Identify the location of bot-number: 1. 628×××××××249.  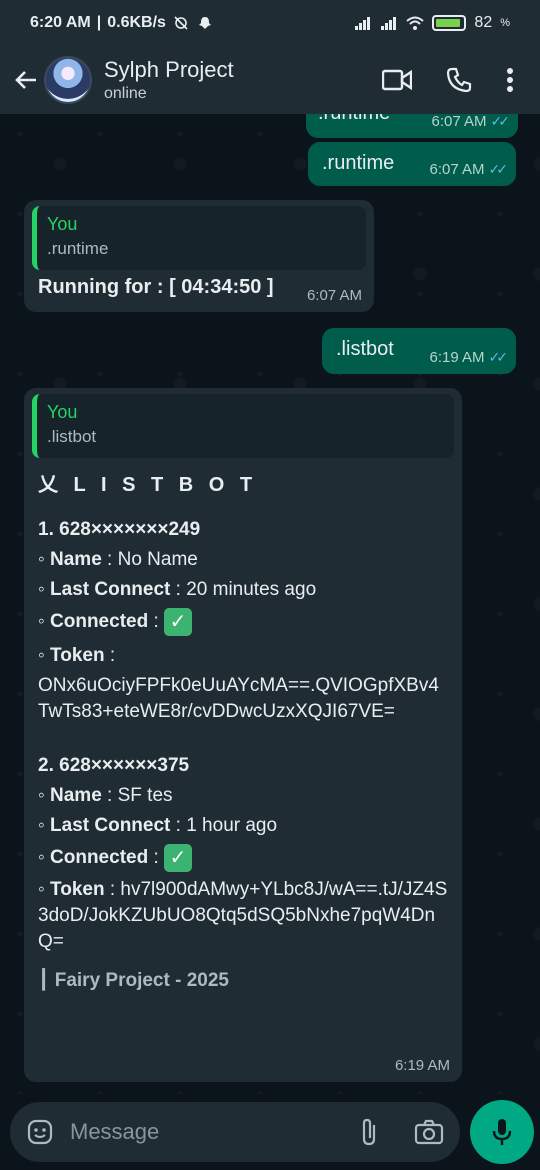
(119, 529).